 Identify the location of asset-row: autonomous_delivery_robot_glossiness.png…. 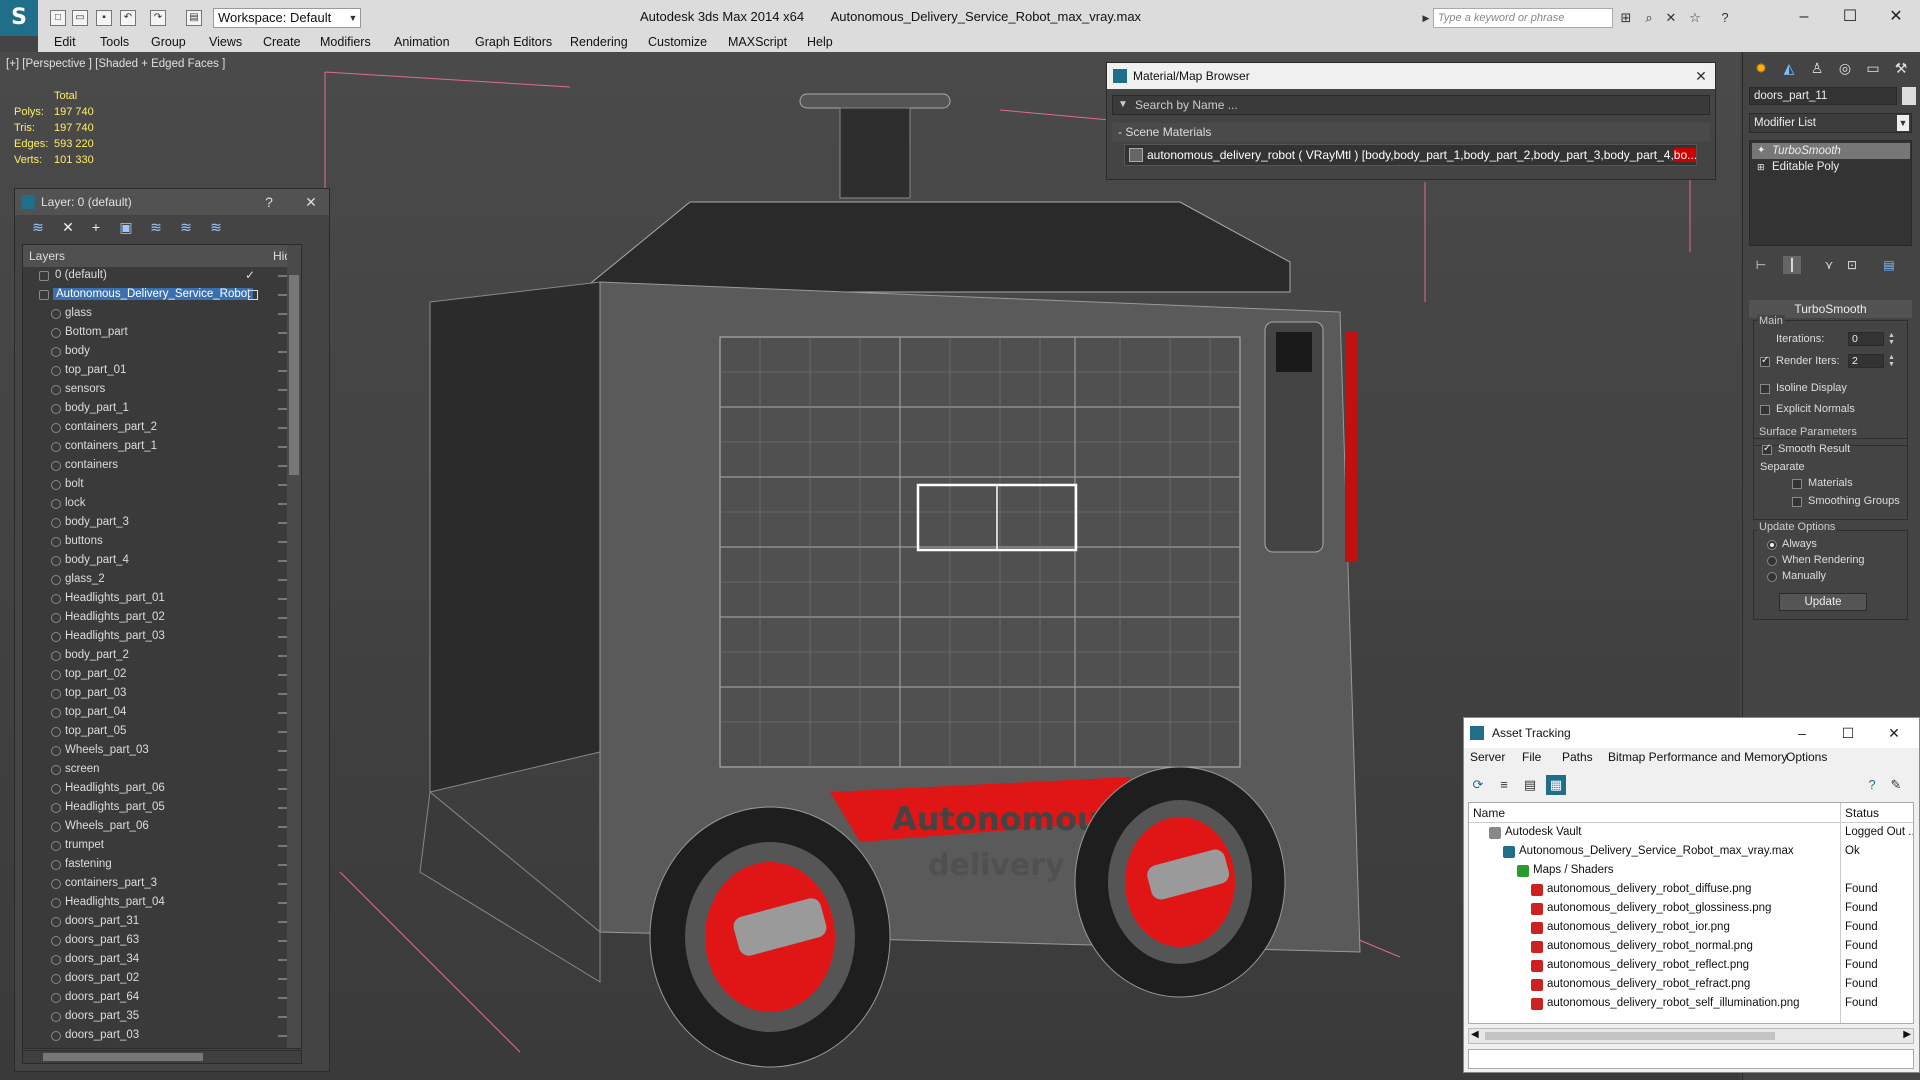
(1691, 909).